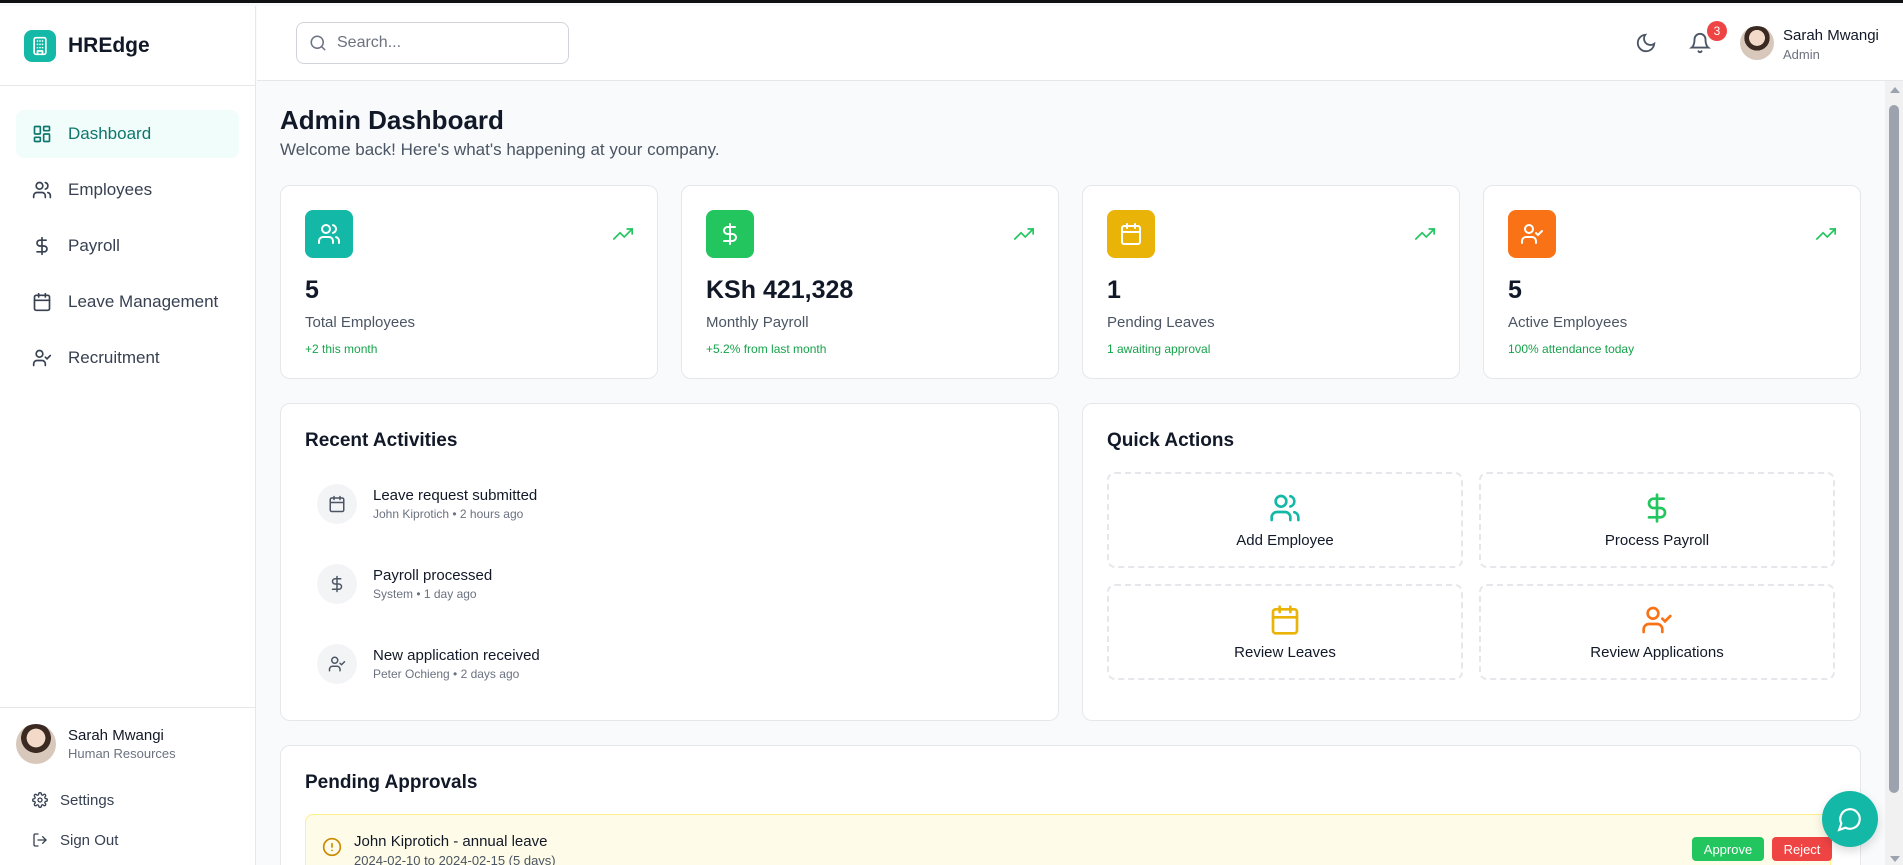  Describe the element at coordinates (40, 45) in the screenshot. I see `building-icon` at that location.